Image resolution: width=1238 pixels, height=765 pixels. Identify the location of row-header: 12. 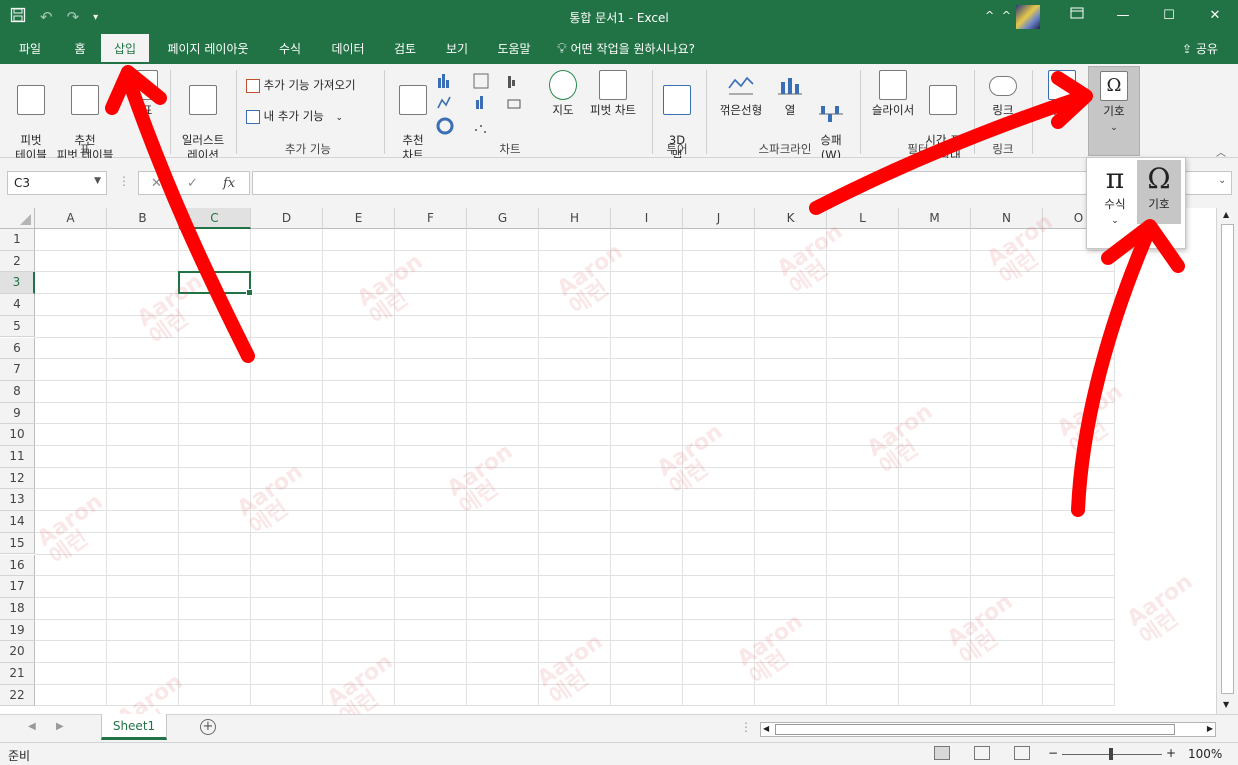
(17, 478).